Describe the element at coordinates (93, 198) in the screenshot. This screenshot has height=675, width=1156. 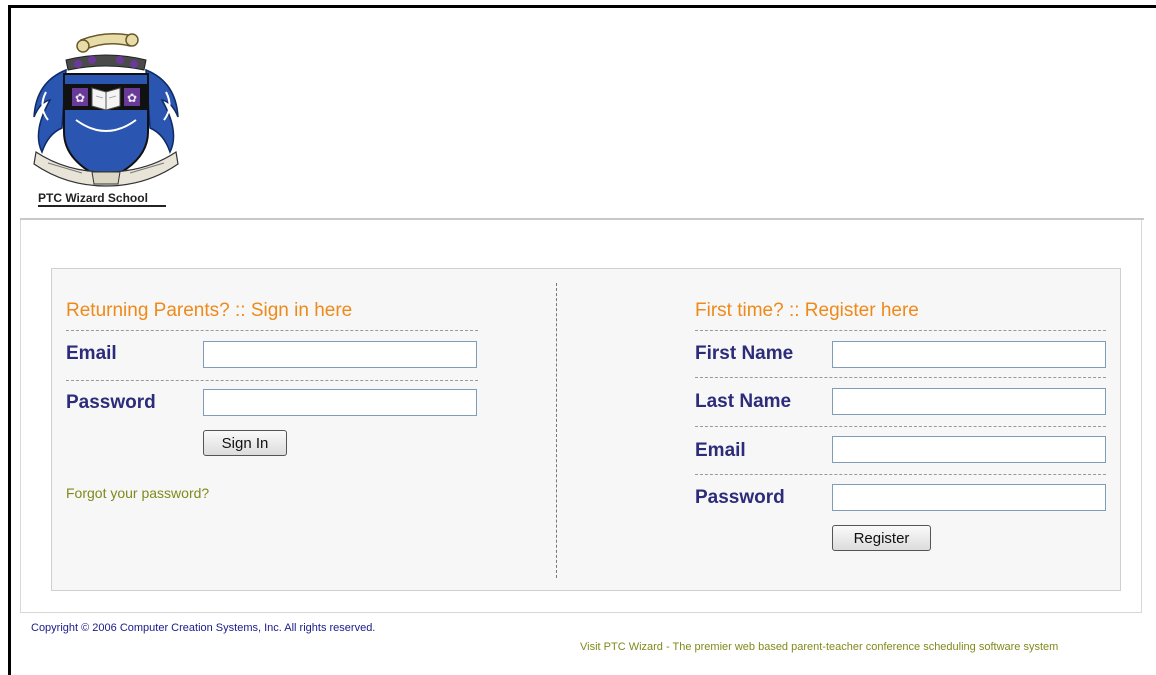
I see `school-name: PTC Wizard School` at that location.